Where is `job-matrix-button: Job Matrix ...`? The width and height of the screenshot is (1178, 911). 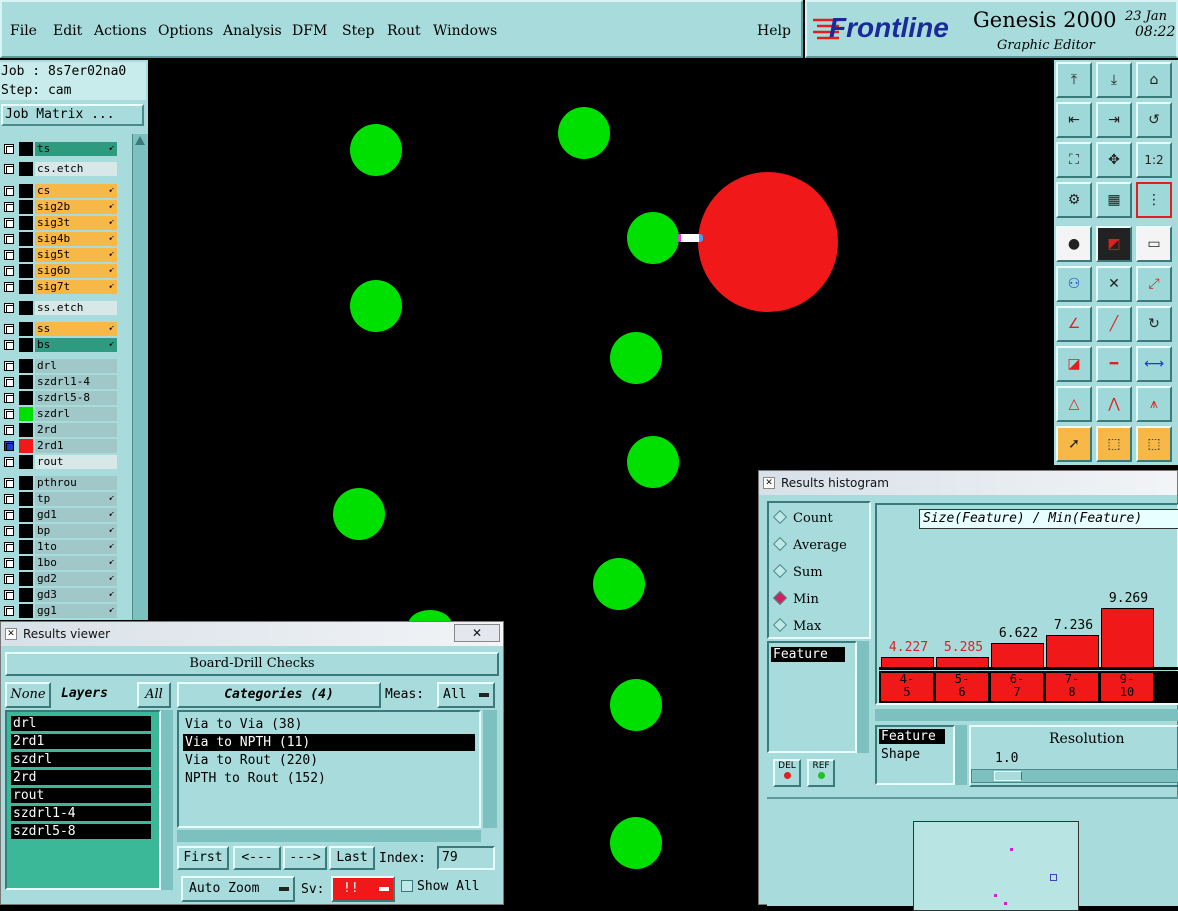
job-matrix-button: Job Matrix ... is located at coordinates (72, 115).